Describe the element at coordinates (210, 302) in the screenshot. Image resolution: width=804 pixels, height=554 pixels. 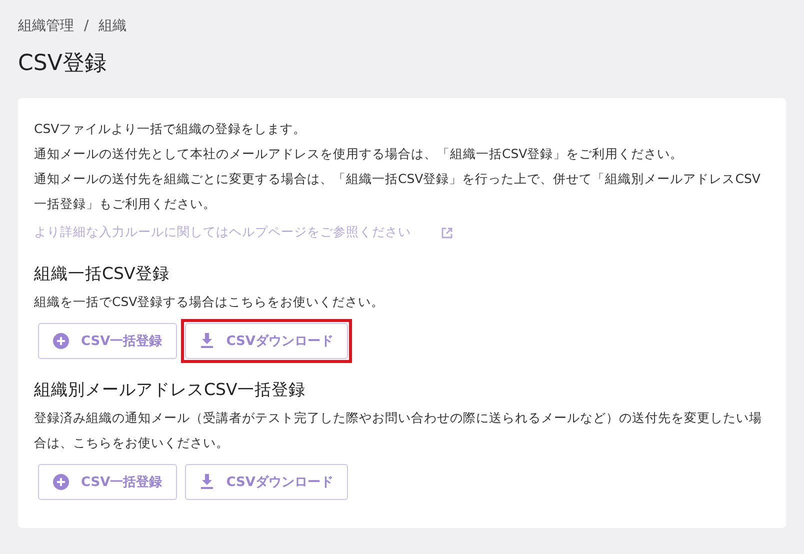
I see `section-description: 組織を一括でCSV登録する場合はこちらをお使いください。` at that location.